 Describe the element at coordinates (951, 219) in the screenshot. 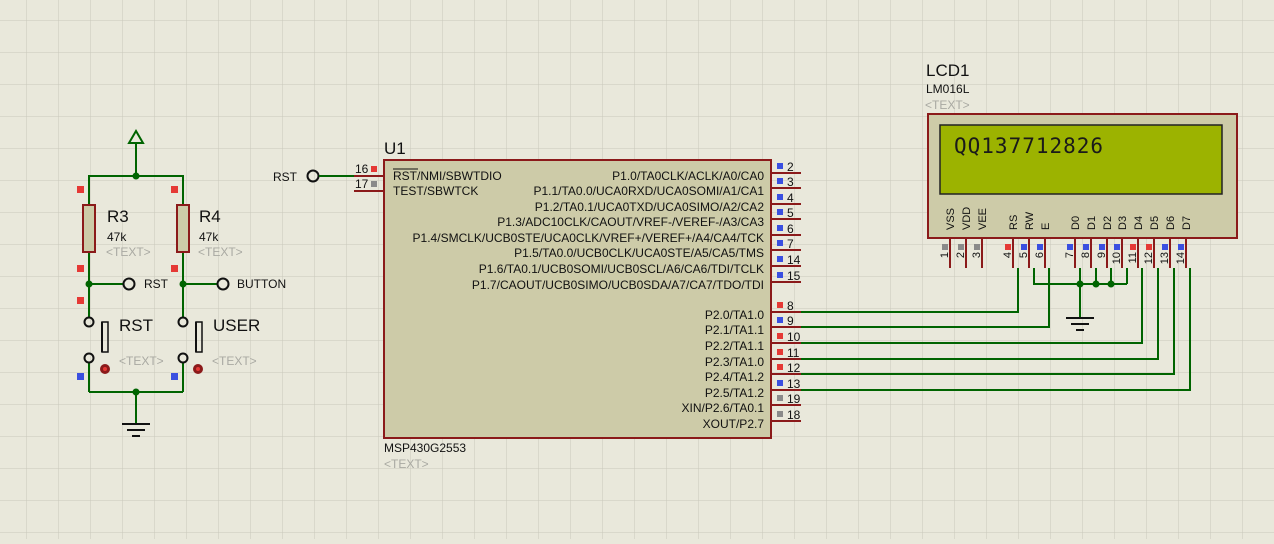

I see `pin-name: VSS` at that location.